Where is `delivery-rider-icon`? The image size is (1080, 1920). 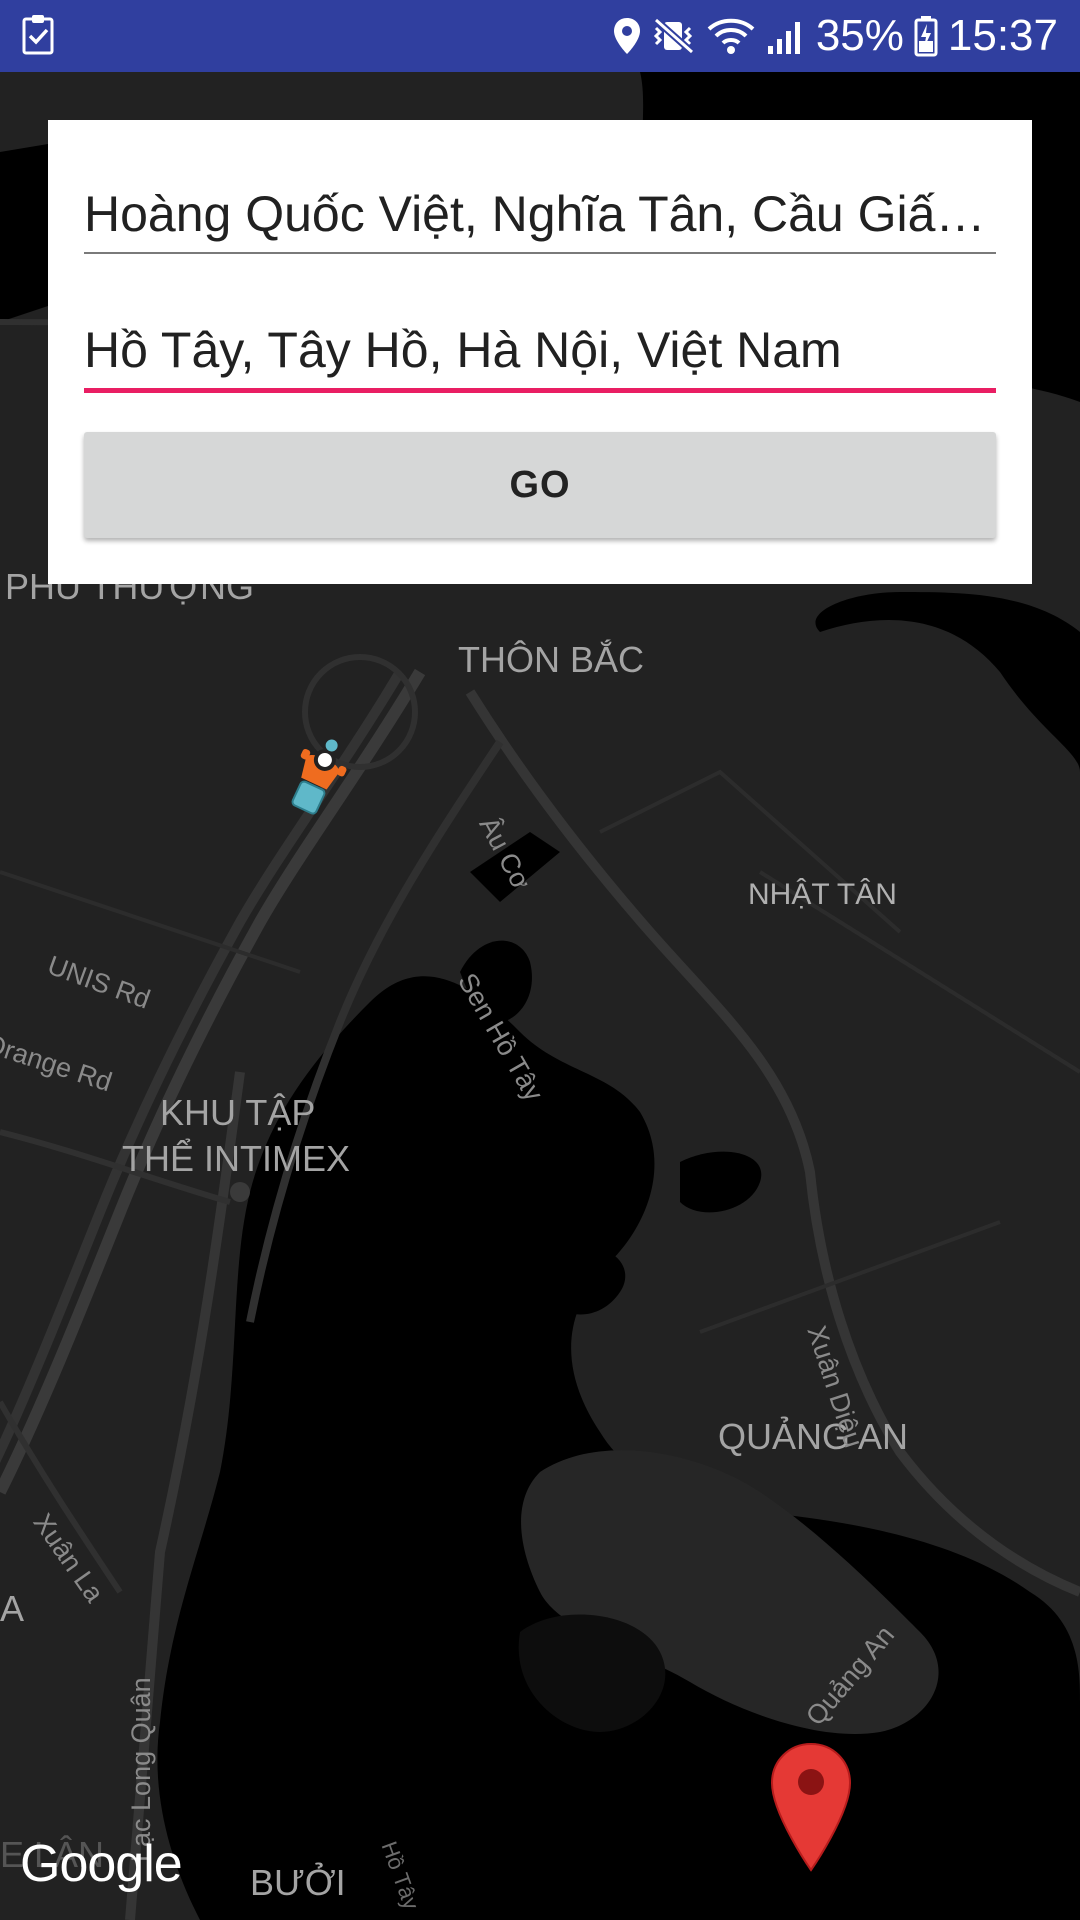
delivery-rider-icon is located at coordinates (316, 779).